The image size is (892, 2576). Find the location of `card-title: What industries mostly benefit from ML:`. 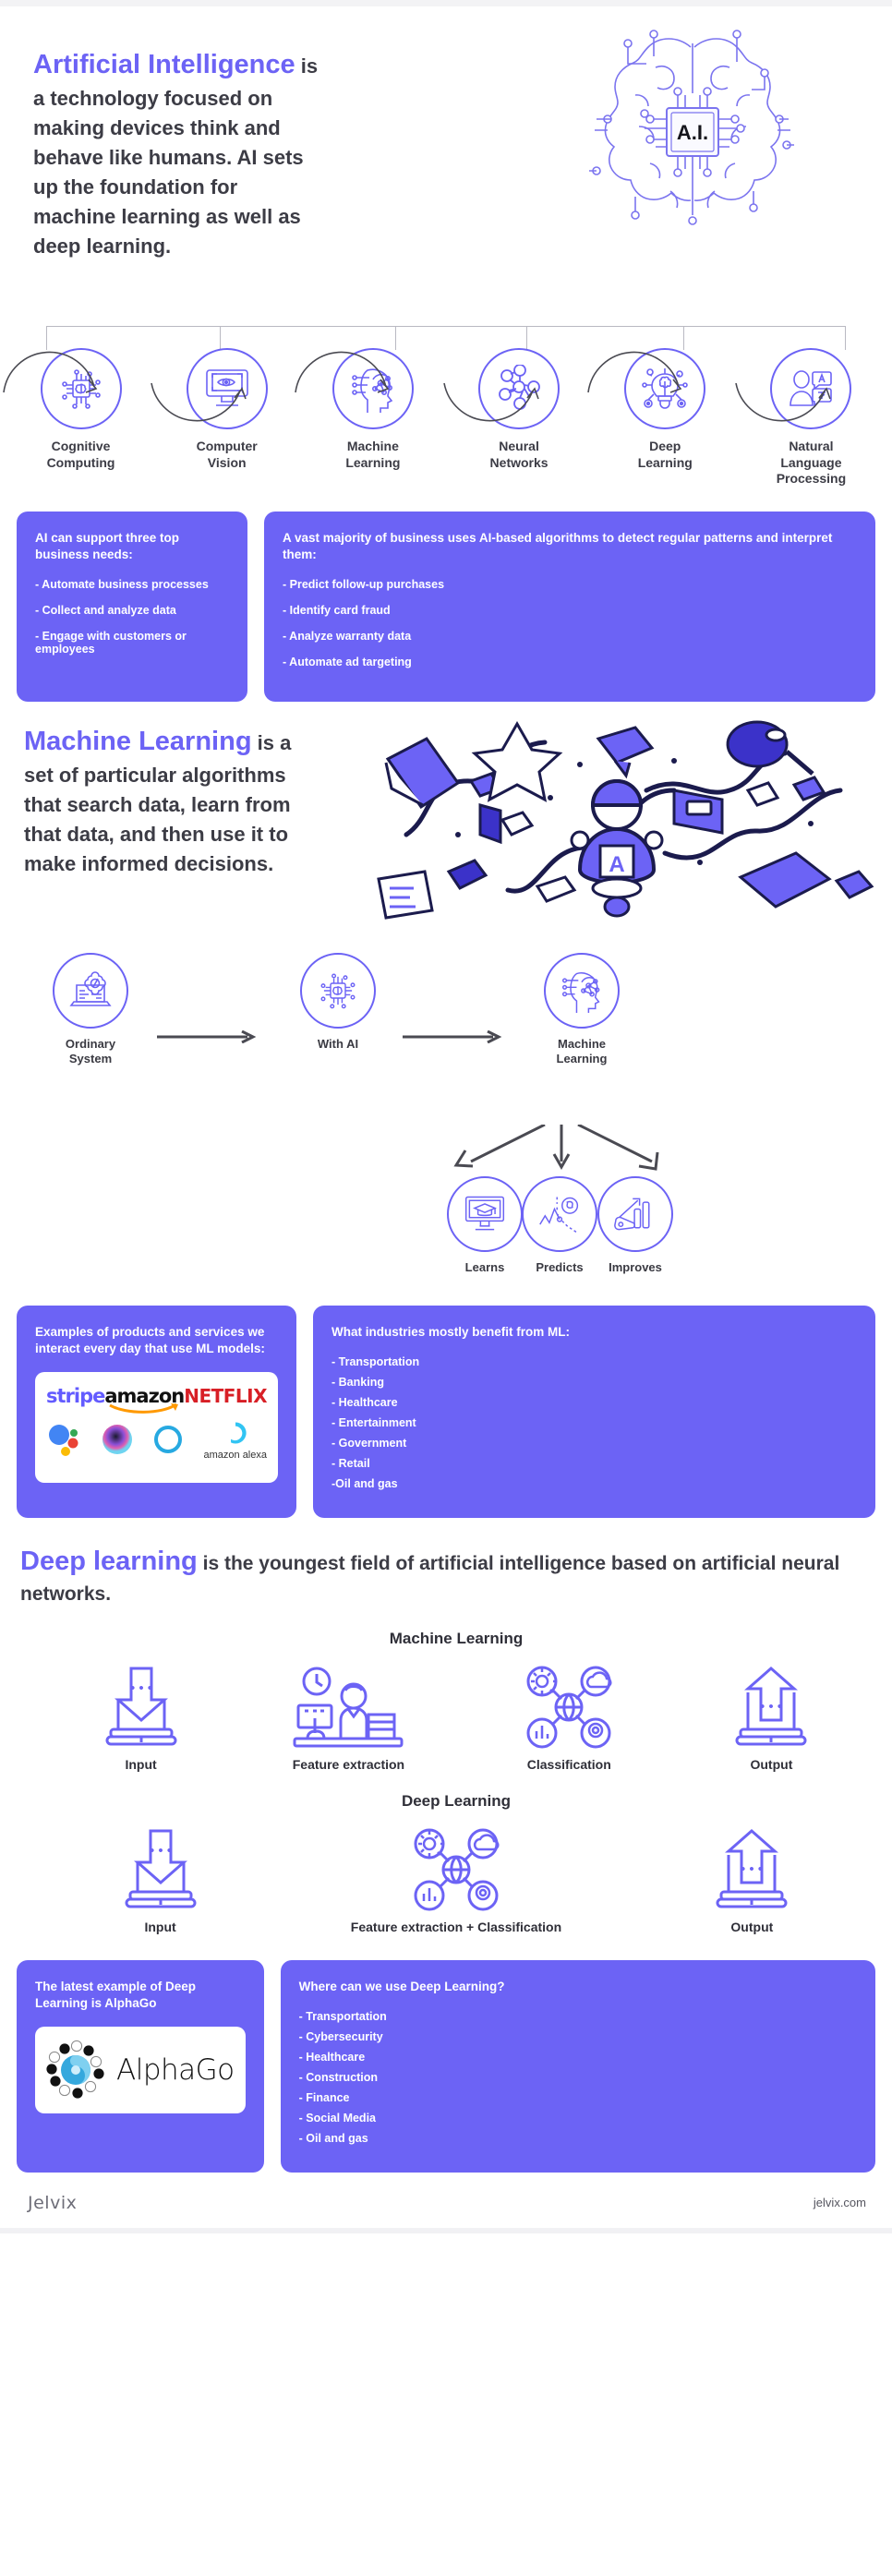

card-title: What industries mostly benefit from ML: is located at coordinates (451, 1331).